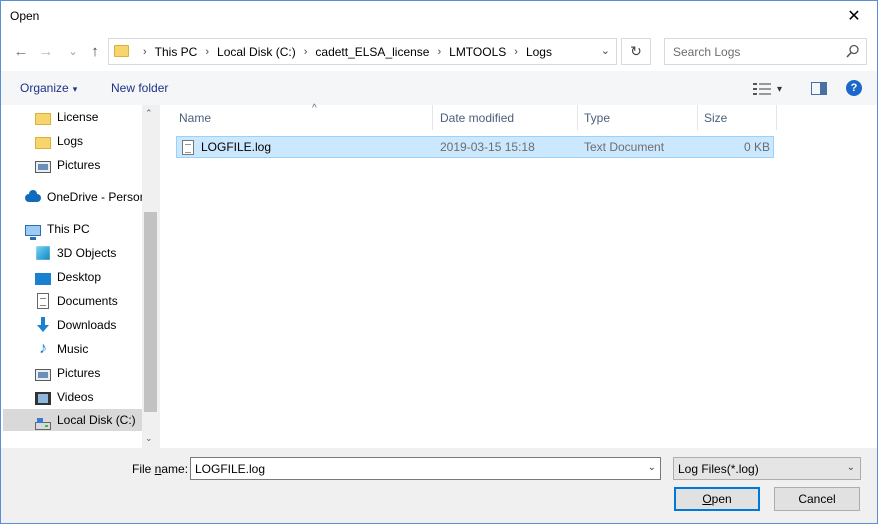 Image resolution: width=878 pixels, height=524 pixels. What do you see at coordinates (175, 469) in the screenshot?
I see `file-name-label-part: ame:` at bounding box center [175, 469].